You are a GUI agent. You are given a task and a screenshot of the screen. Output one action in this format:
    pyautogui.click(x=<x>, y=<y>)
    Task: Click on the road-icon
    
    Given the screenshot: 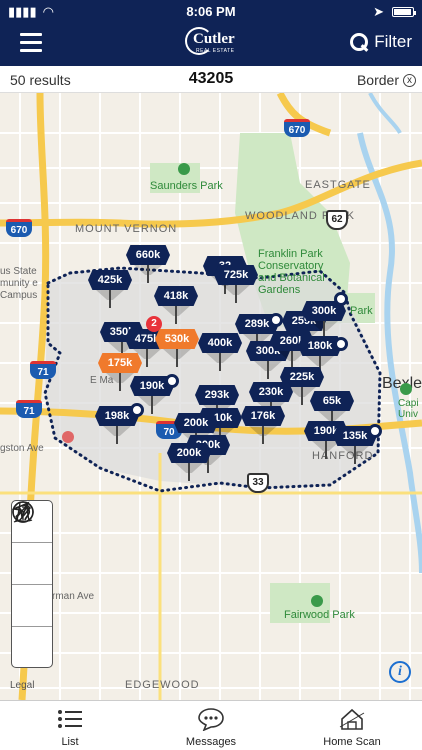 What is the action you would take?
    pyautogui.click(x=32, y=564)
    